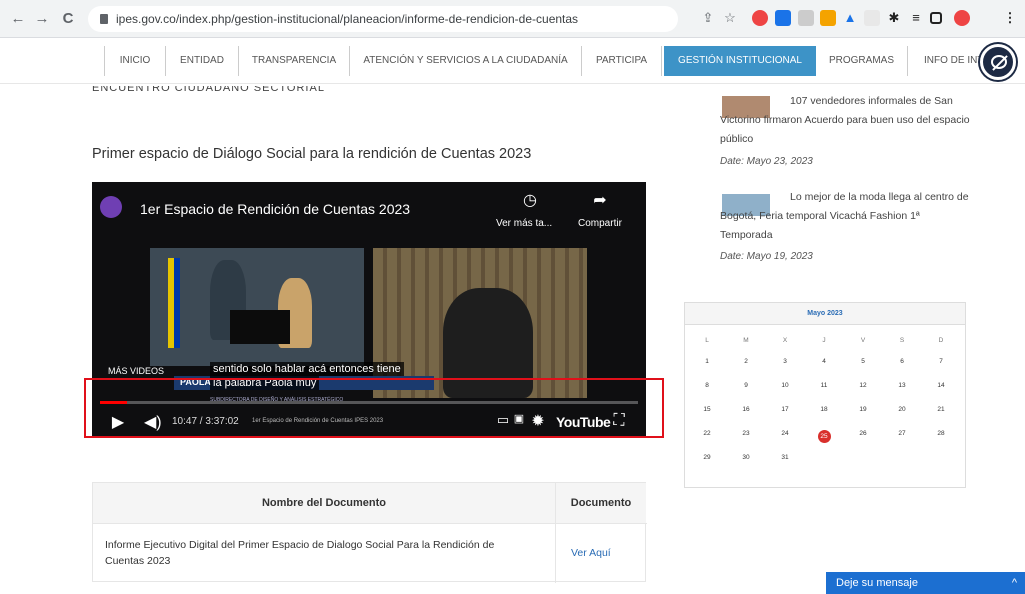 This screenshot has width=1025, height=594. Describe the element at coordinates (275, 209) in the screenshot. I see `video-title: 1er Espacio de Rendición de Cuentas 2023` at that location.